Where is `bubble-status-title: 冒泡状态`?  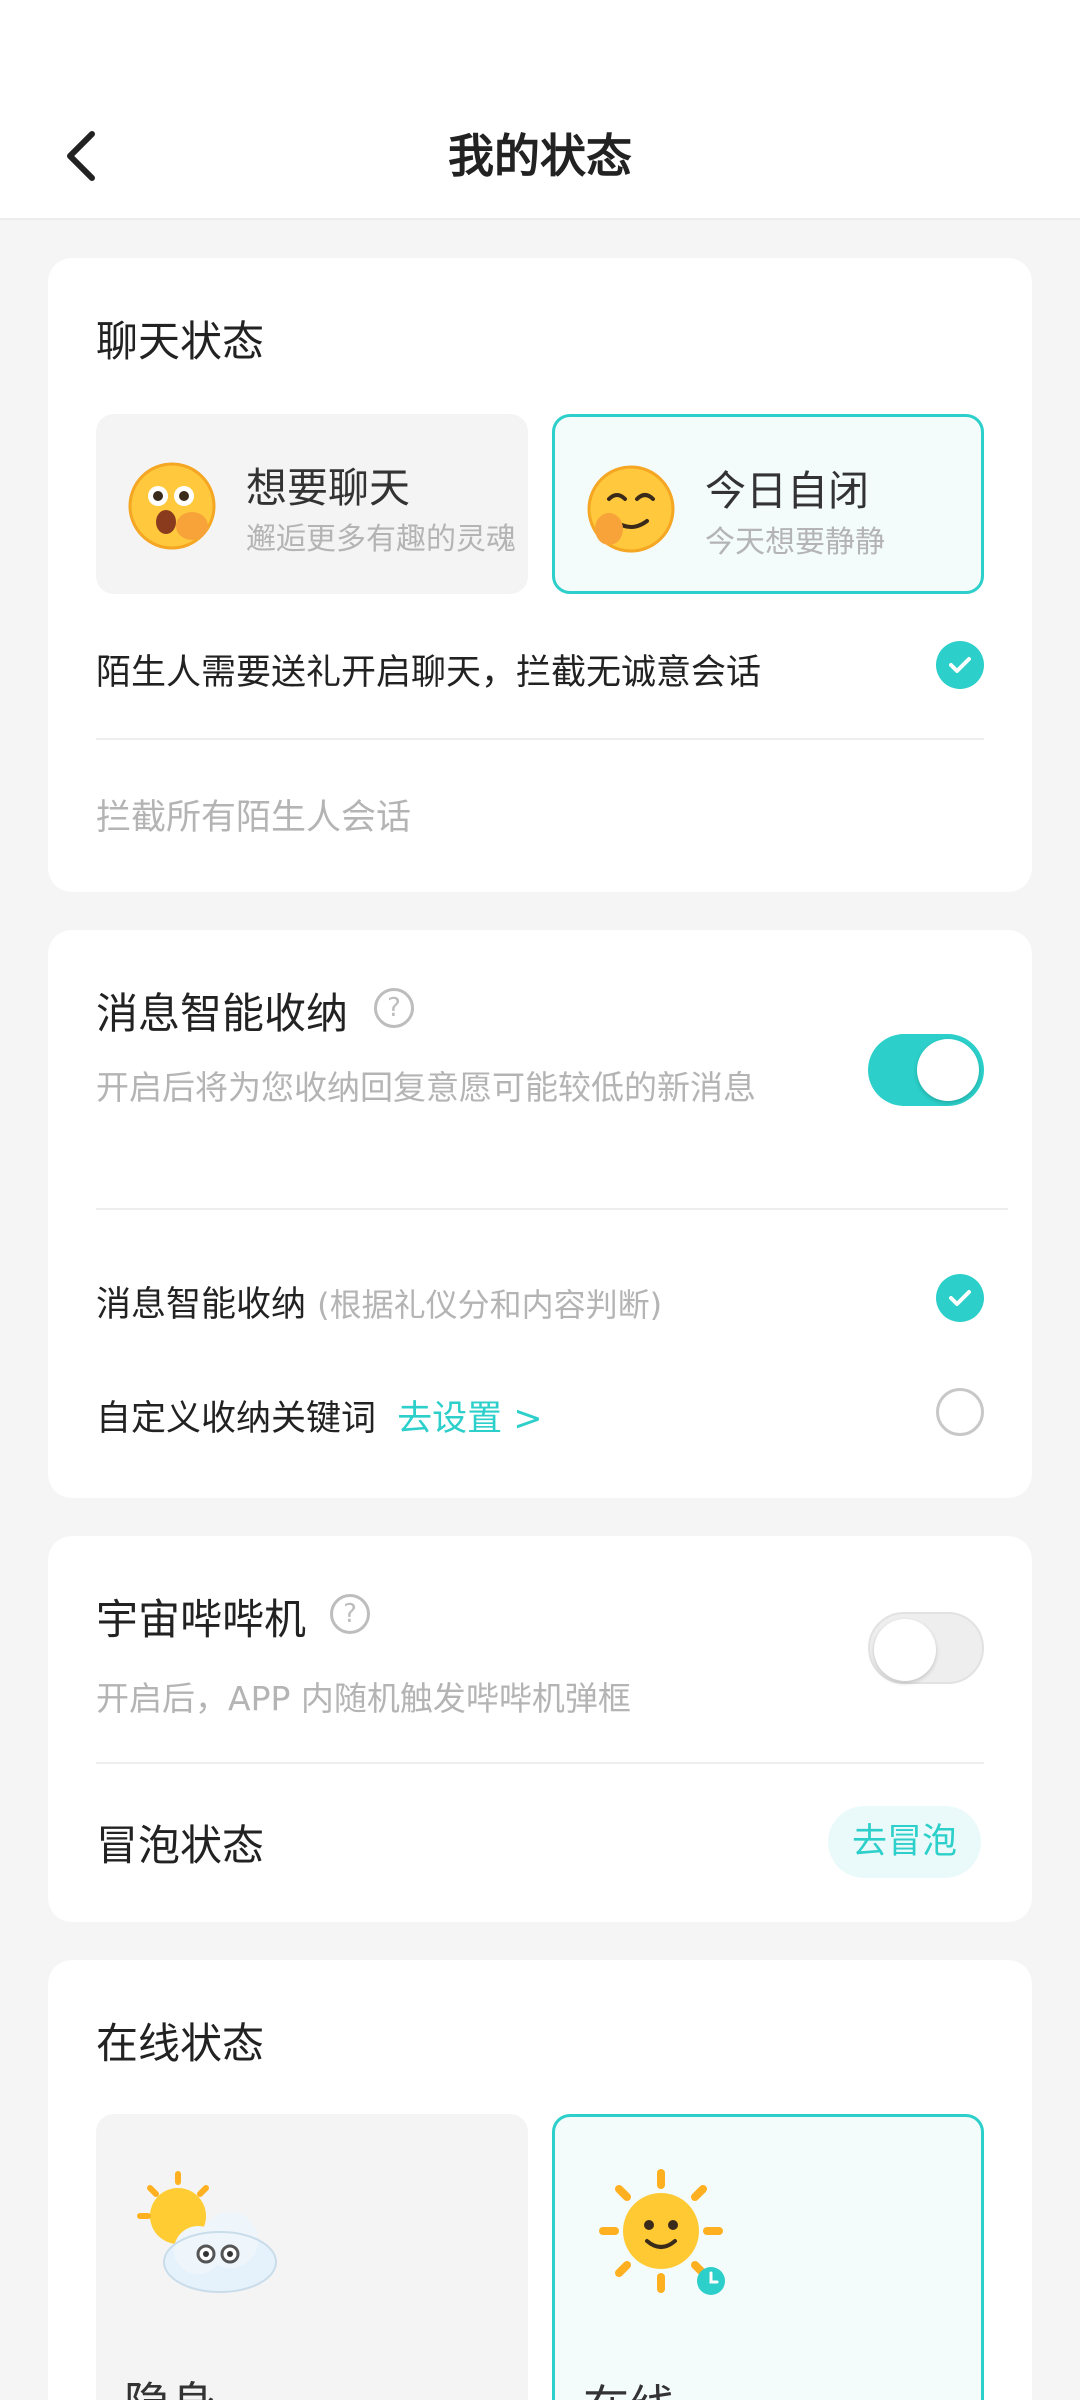
bubble-status-title: 冒泡状态 is located at coordinates (180, 1845).